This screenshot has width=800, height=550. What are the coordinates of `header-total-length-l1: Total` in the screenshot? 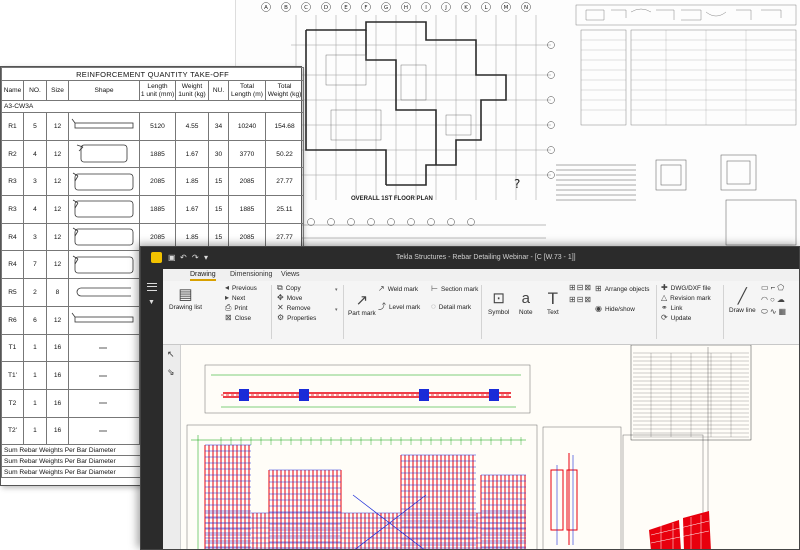 It's located at (247, 86).